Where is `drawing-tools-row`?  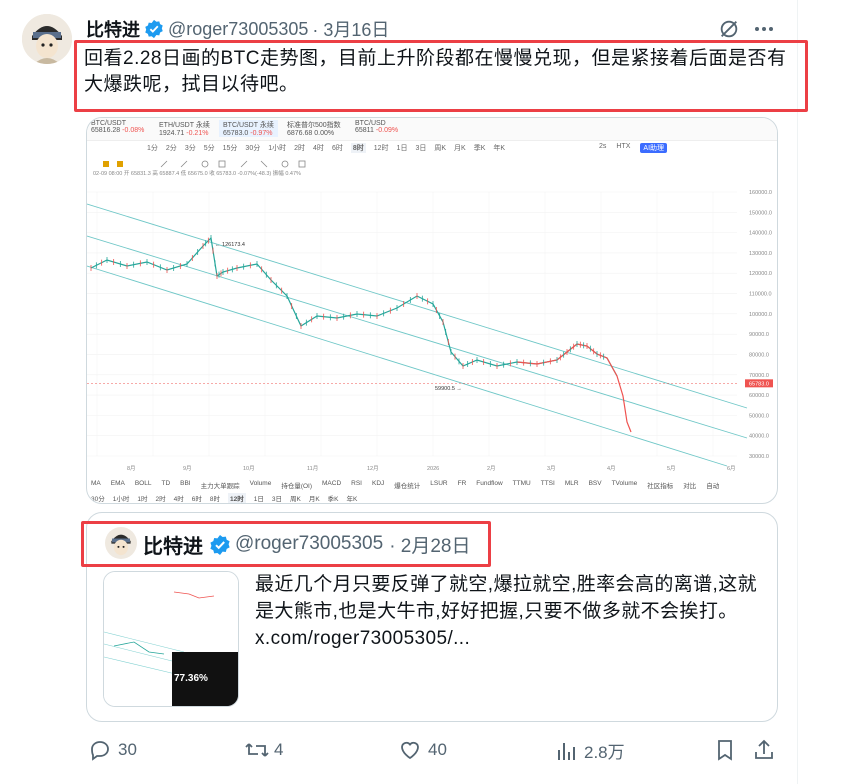
drawing-tools-row is located at coordinates (431, 162).